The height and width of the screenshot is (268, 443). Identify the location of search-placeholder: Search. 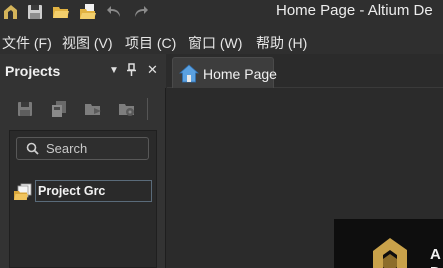
(67, 148).